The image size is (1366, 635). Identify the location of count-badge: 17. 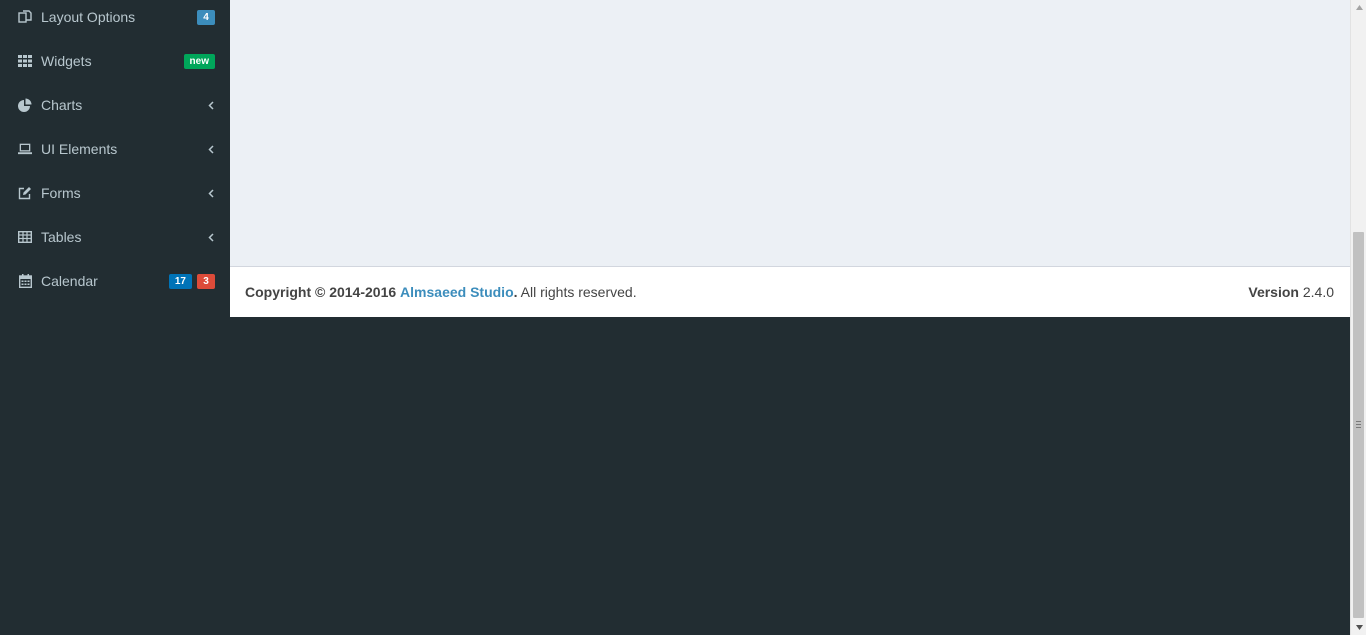
(180, 281).